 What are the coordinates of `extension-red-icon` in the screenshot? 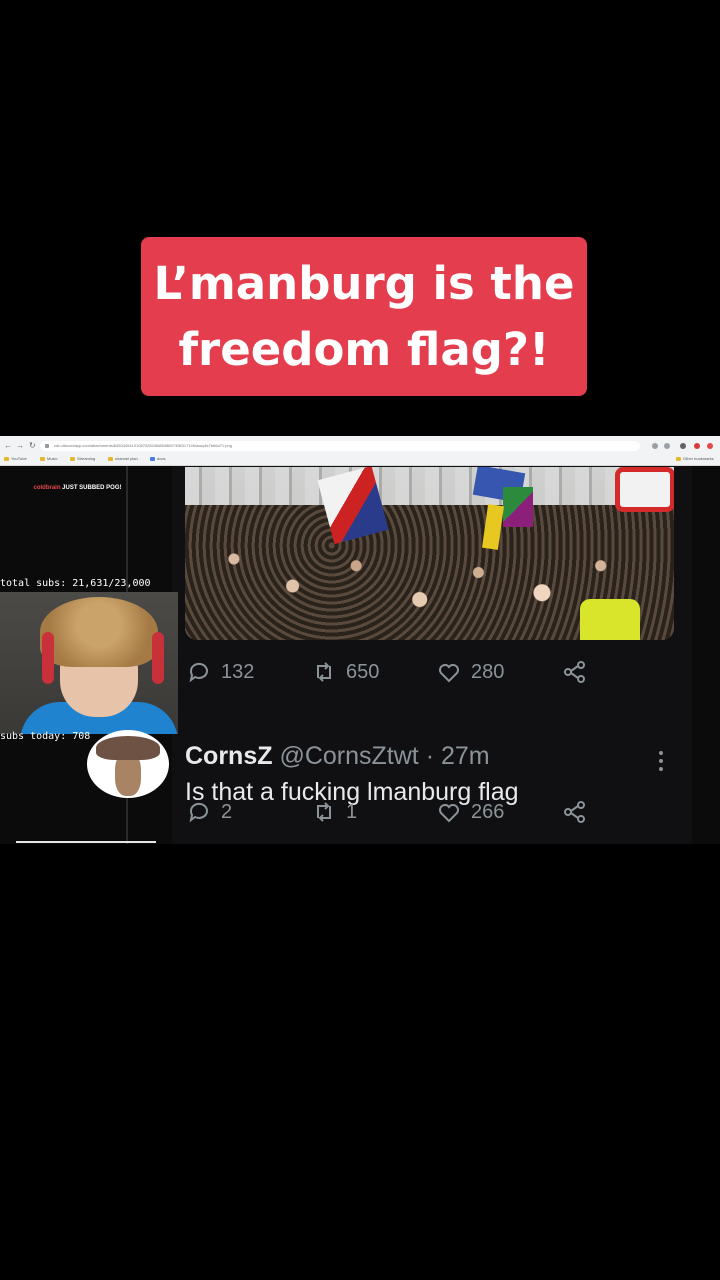 It's located at (697, 446).